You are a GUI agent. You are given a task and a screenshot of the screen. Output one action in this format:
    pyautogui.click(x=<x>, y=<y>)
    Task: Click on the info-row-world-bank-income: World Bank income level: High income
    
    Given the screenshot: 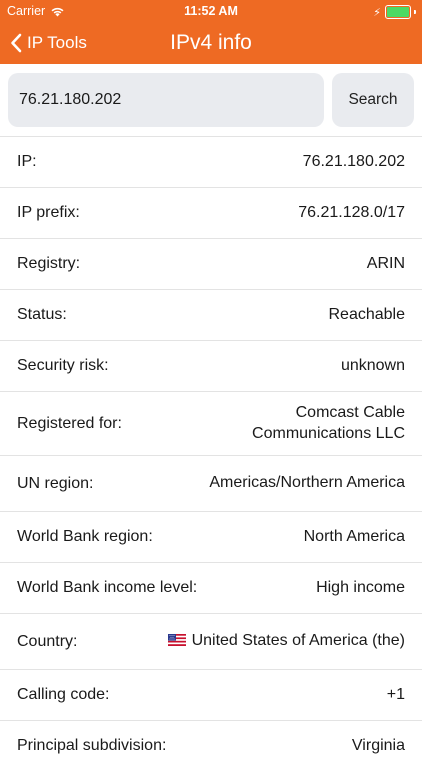 What is the action you would take?
    pyautogui.click(x=211, y=587)
    